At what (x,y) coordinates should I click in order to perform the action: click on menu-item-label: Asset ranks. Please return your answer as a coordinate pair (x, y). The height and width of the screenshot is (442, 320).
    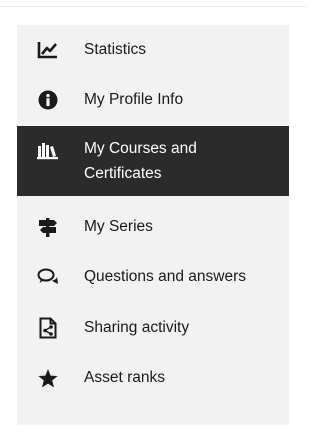
    Looking at the image, I should click on (124, 377).